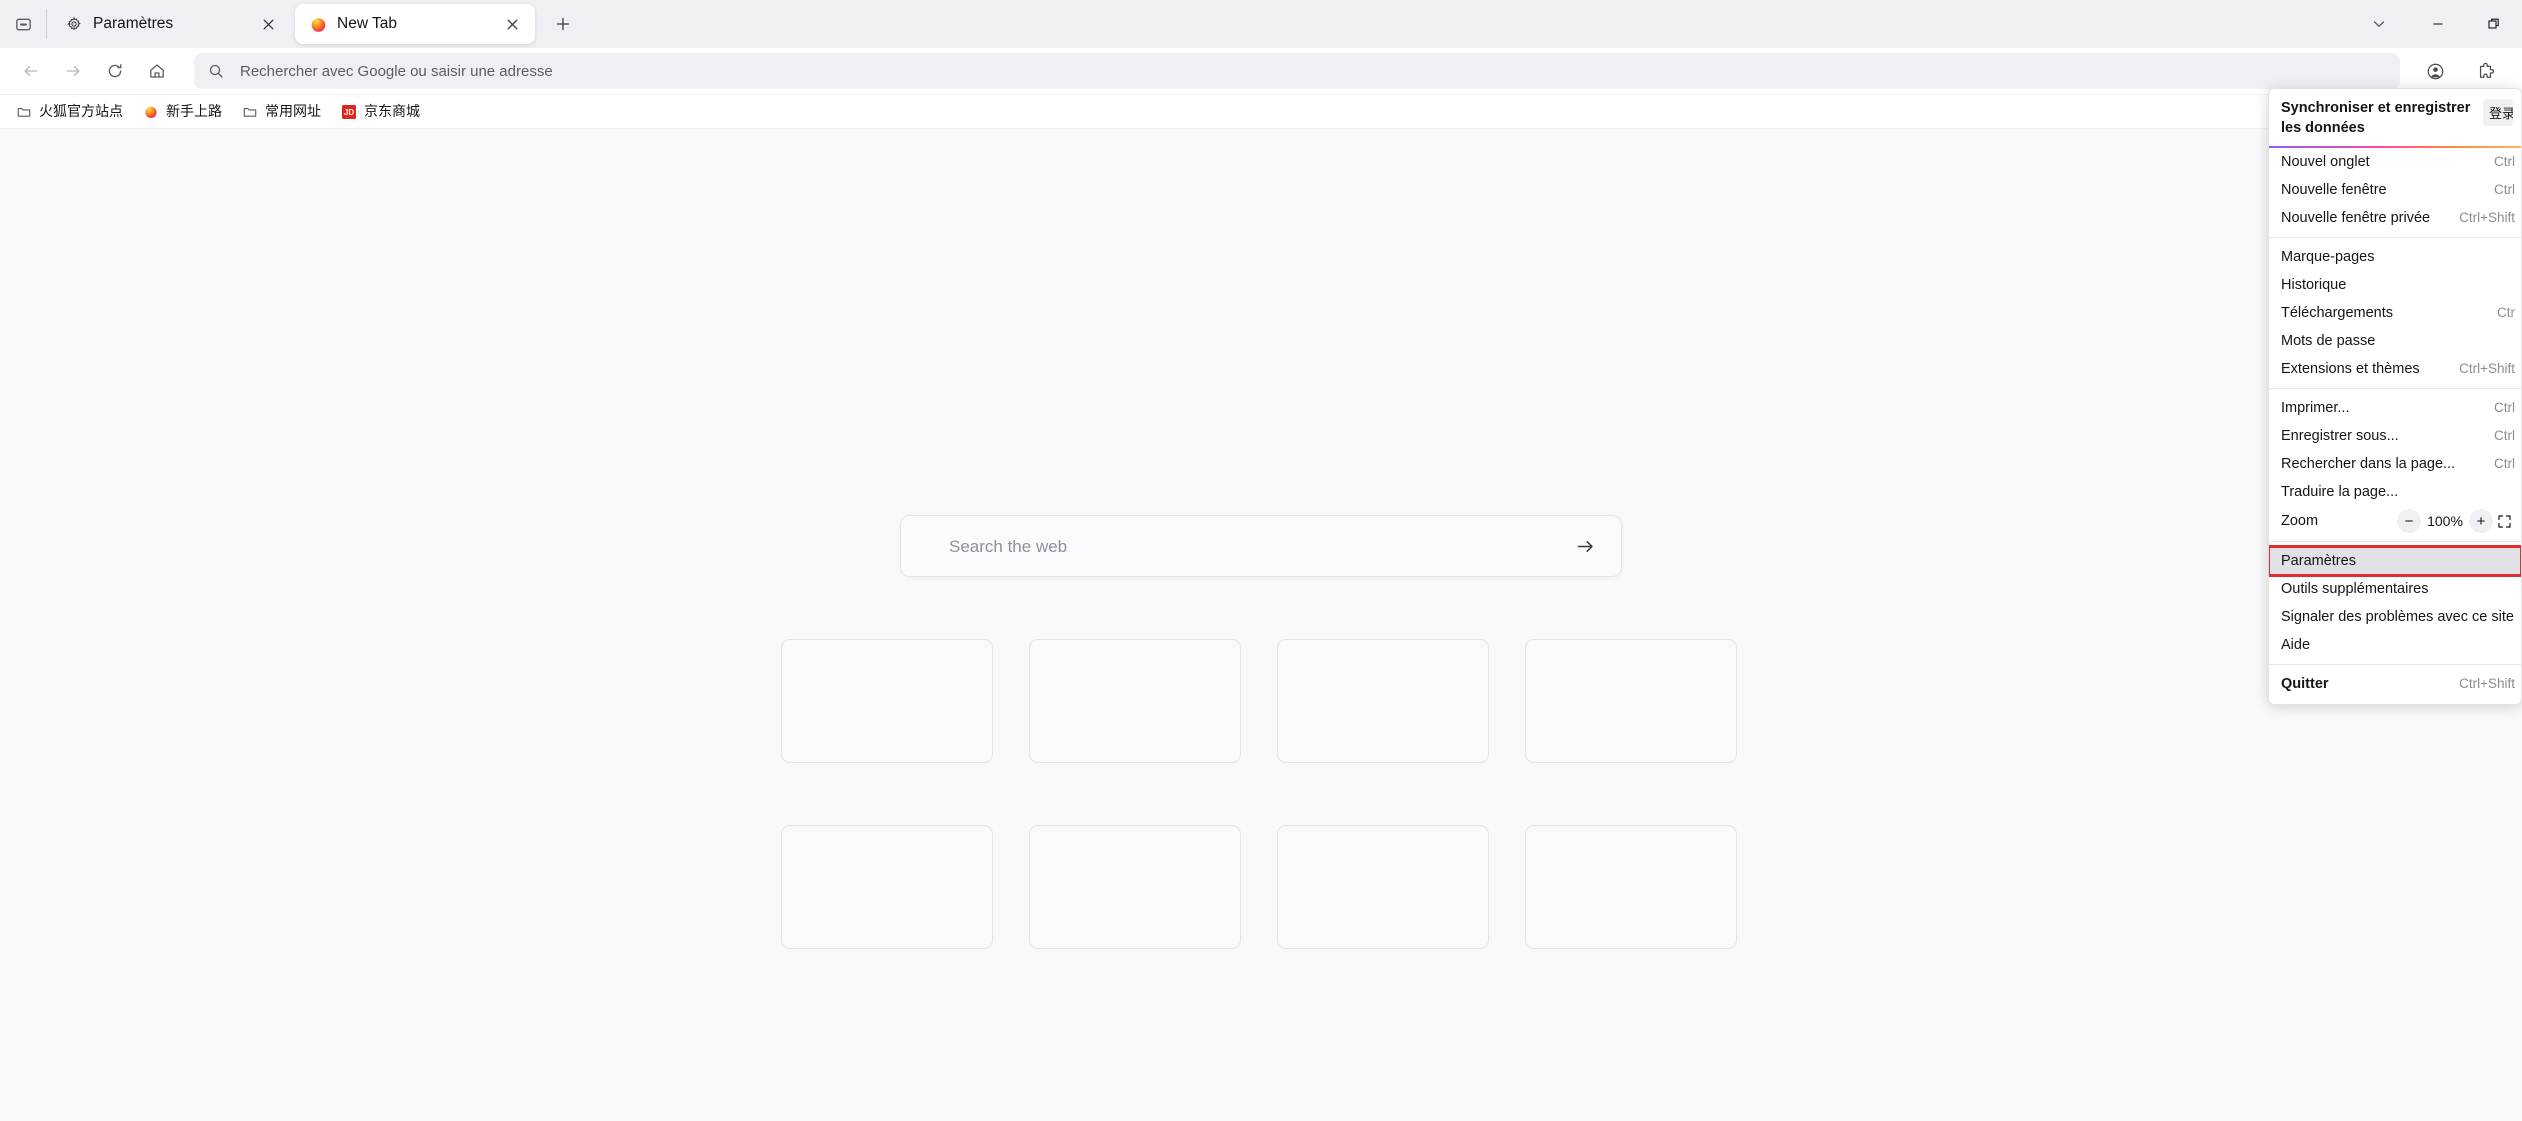 The image size is (2522, 1121). Describe the element at coordinates (194, 111) in the screenshot. I see `bookmark-label: 新手上路` at that location.